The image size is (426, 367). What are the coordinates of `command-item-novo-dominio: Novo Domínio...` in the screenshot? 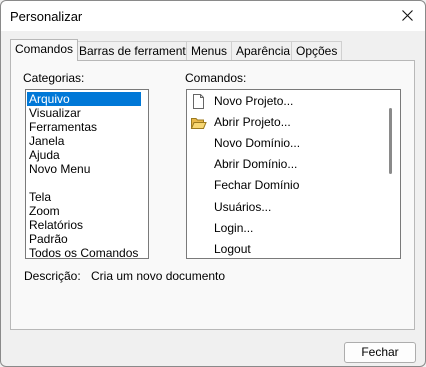 It's located at (282, 143).